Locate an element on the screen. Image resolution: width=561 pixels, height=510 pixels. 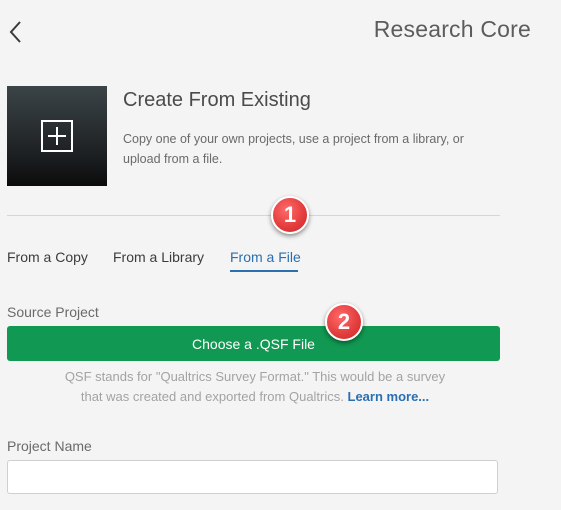
annotation-marker-1: 1 is located at coordinates (290, 215).